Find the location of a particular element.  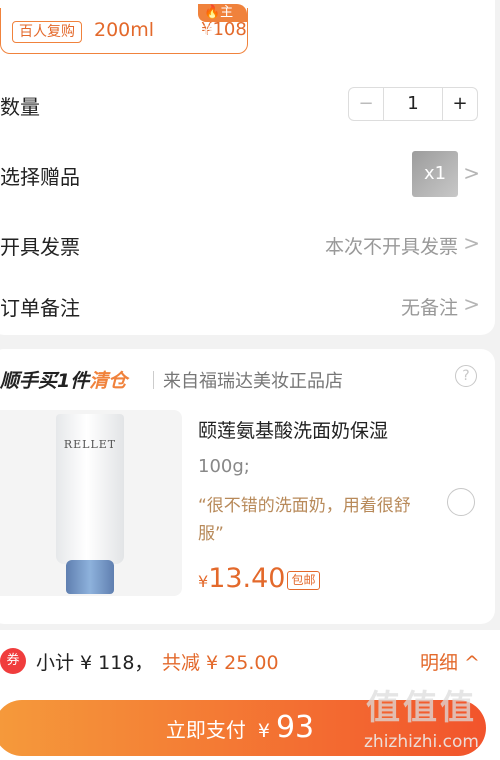

invoice-label: 开具发票 is located at coordinates (40, 247).